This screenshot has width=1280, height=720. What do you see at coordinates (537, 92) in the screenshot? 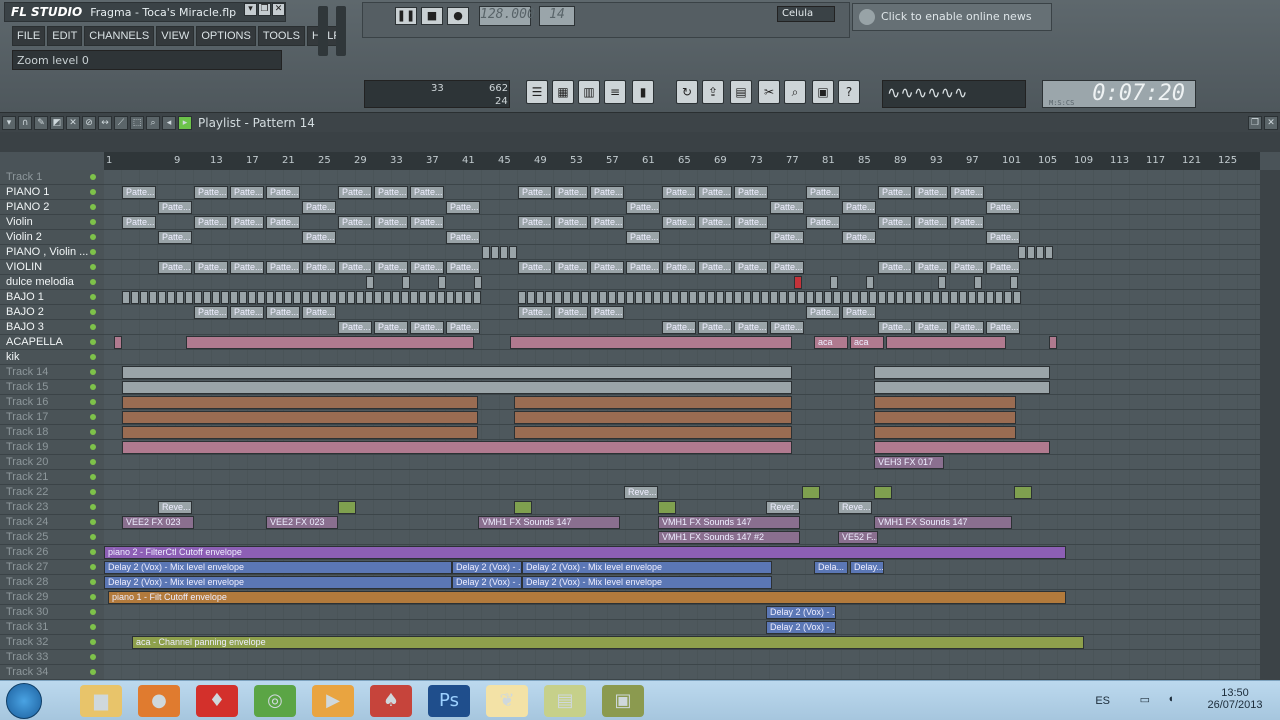
I see `playlist-icon: ☰` at bounding box center [537, 92].